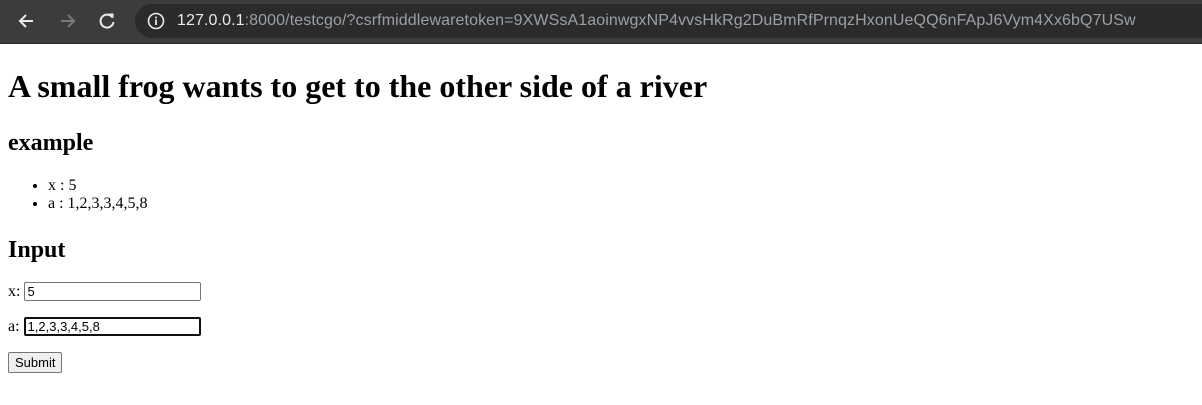 This screenshot has height=405, width=1202. I want to click on a-input, so click(112, 326).